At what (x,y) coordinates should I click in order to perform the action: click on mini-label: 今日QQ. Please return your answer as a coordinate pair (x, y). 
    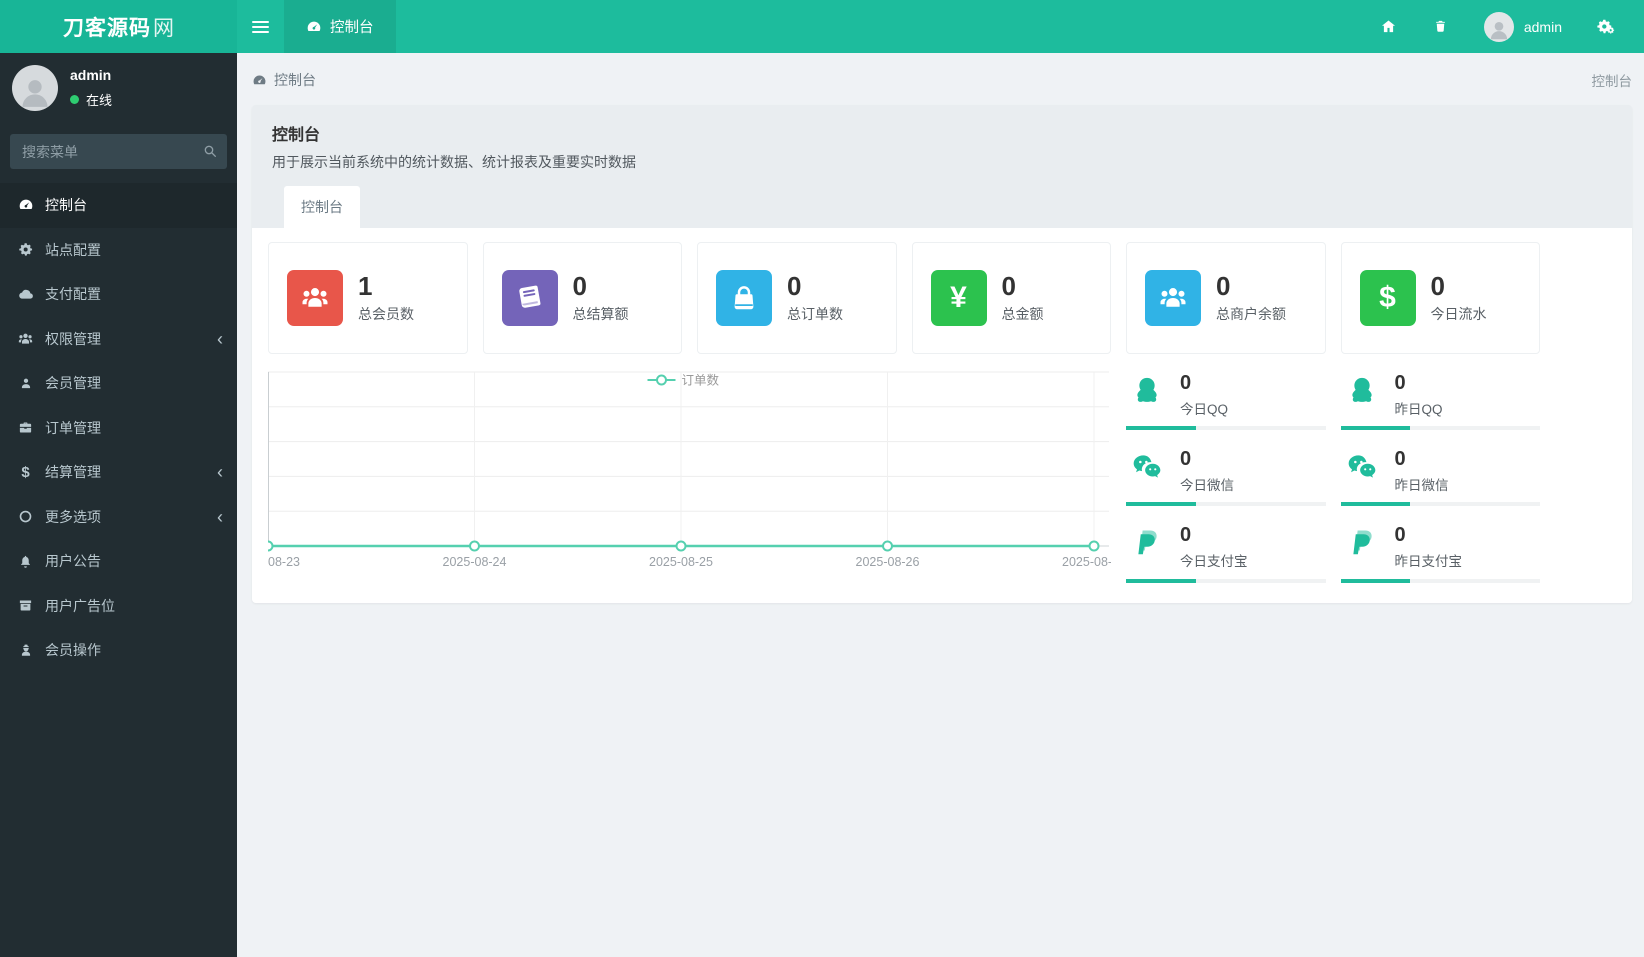
    Looking at the image, I should click on (1204, 409).